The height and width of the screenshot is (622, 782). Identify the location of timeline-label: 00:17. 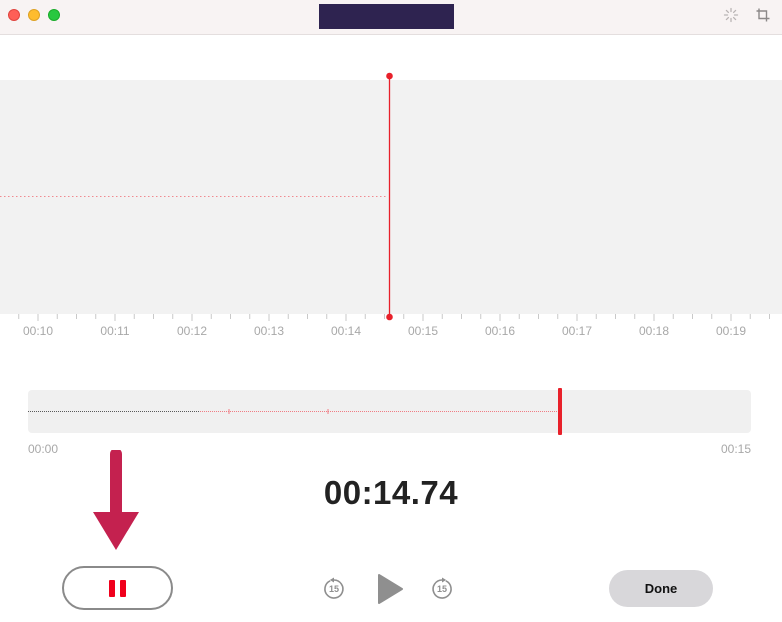
(577, 331).